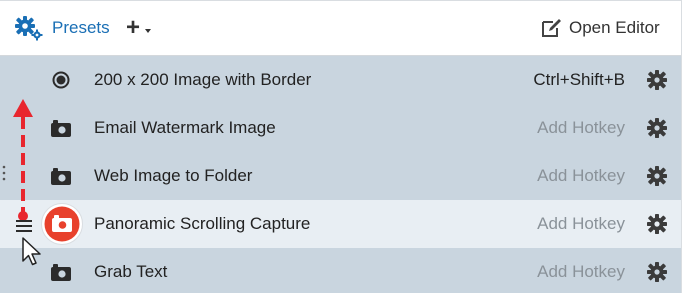 This screenshot has height=293, width=682. I want to click on presets-gear-icon, so click(29, 28).